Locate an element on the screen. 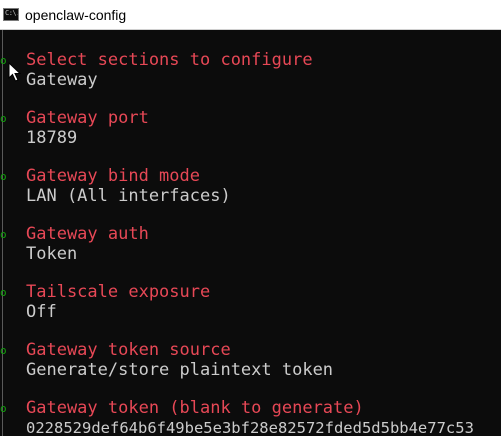 The image size is (501, 436). section-title: Tailscale exposure is located at coordinates (118, 292).